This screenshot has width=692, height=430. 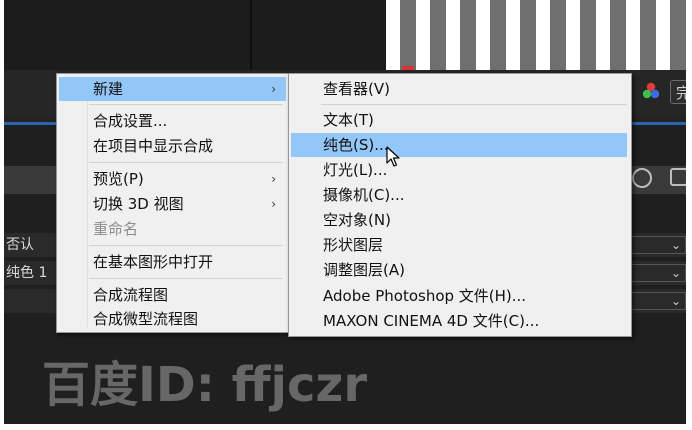 What do you see at coordinates (153, 146) in the screenshot?
I see `menu-item-label: 在项目中显示合成` at bounding box center [153, 146].